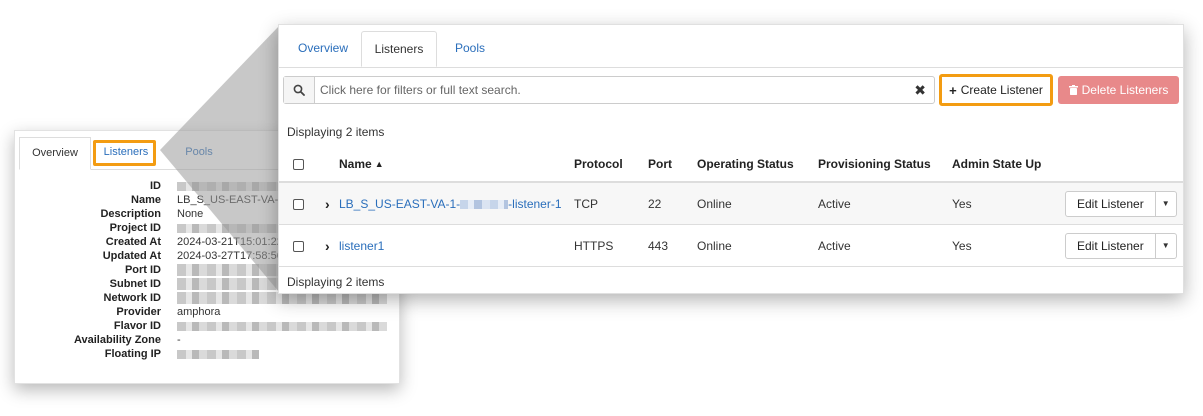 This screenshot has height=416, width=1203. What do you see at coordinates (137, 326) in the screenshot?
I see `field-label: Flavor ID` at bounding box center [137, 326].